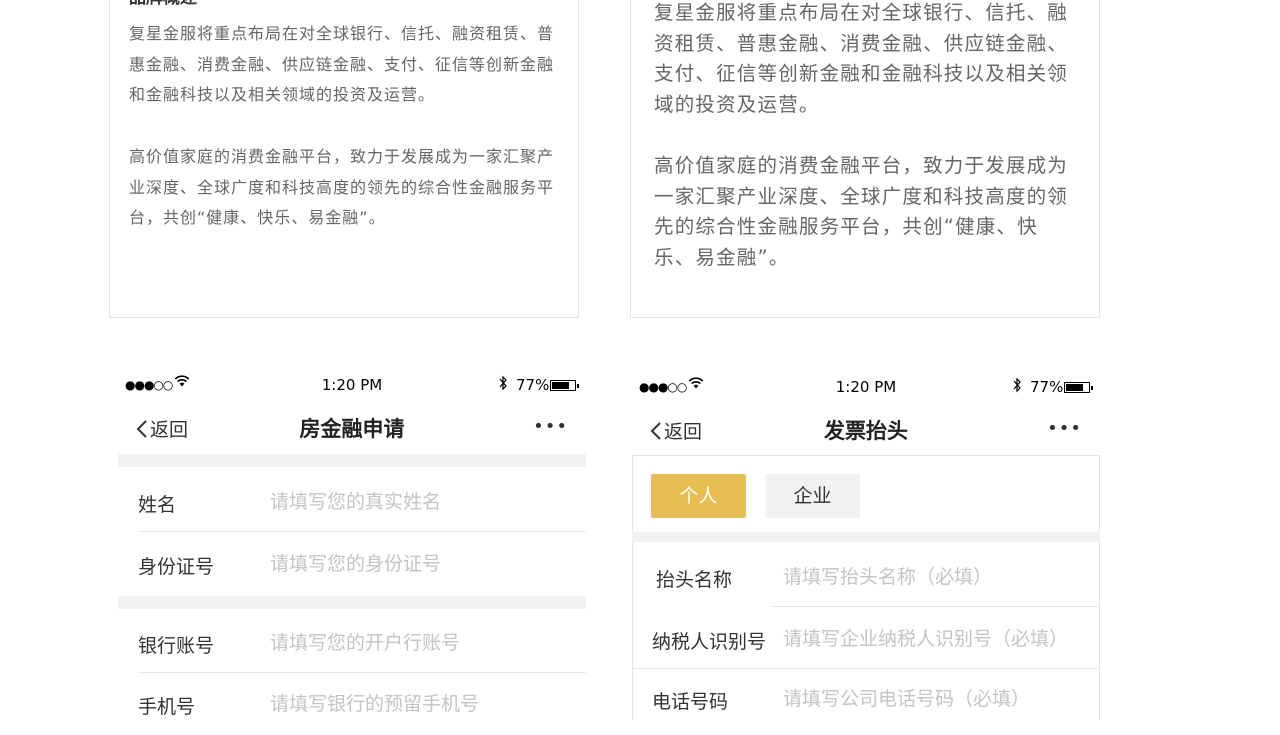  I want to click on form-row-id-number: 身份证号, so click(352, 564).